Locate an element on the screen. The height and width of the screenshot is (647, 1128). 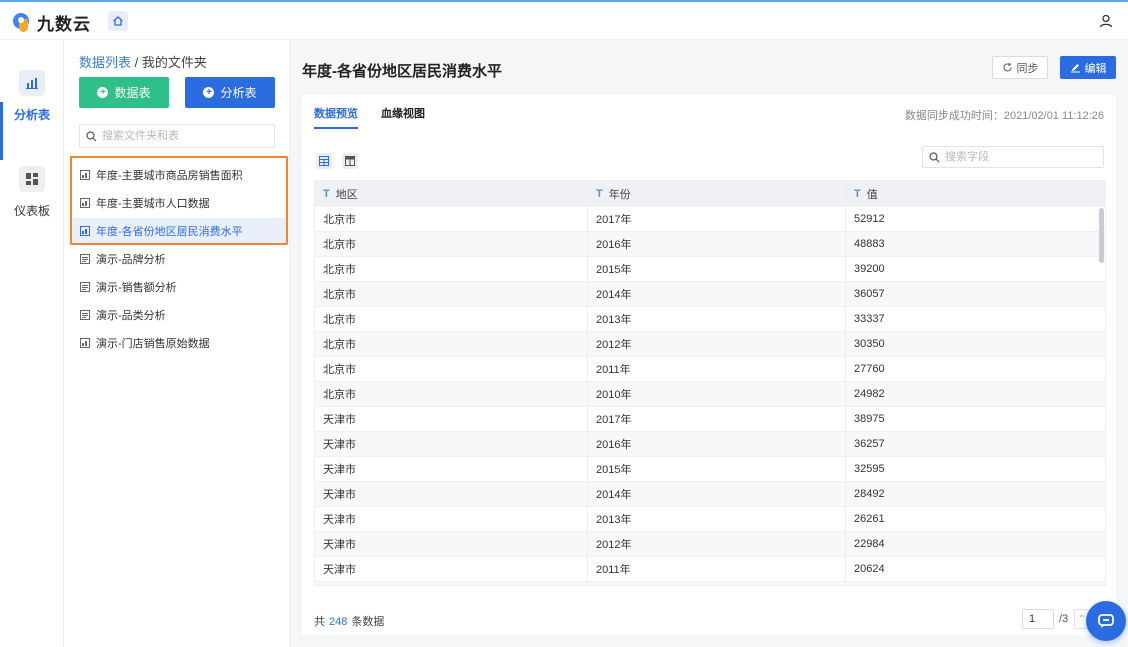
file-search-input is located at coordinates (177, 136).